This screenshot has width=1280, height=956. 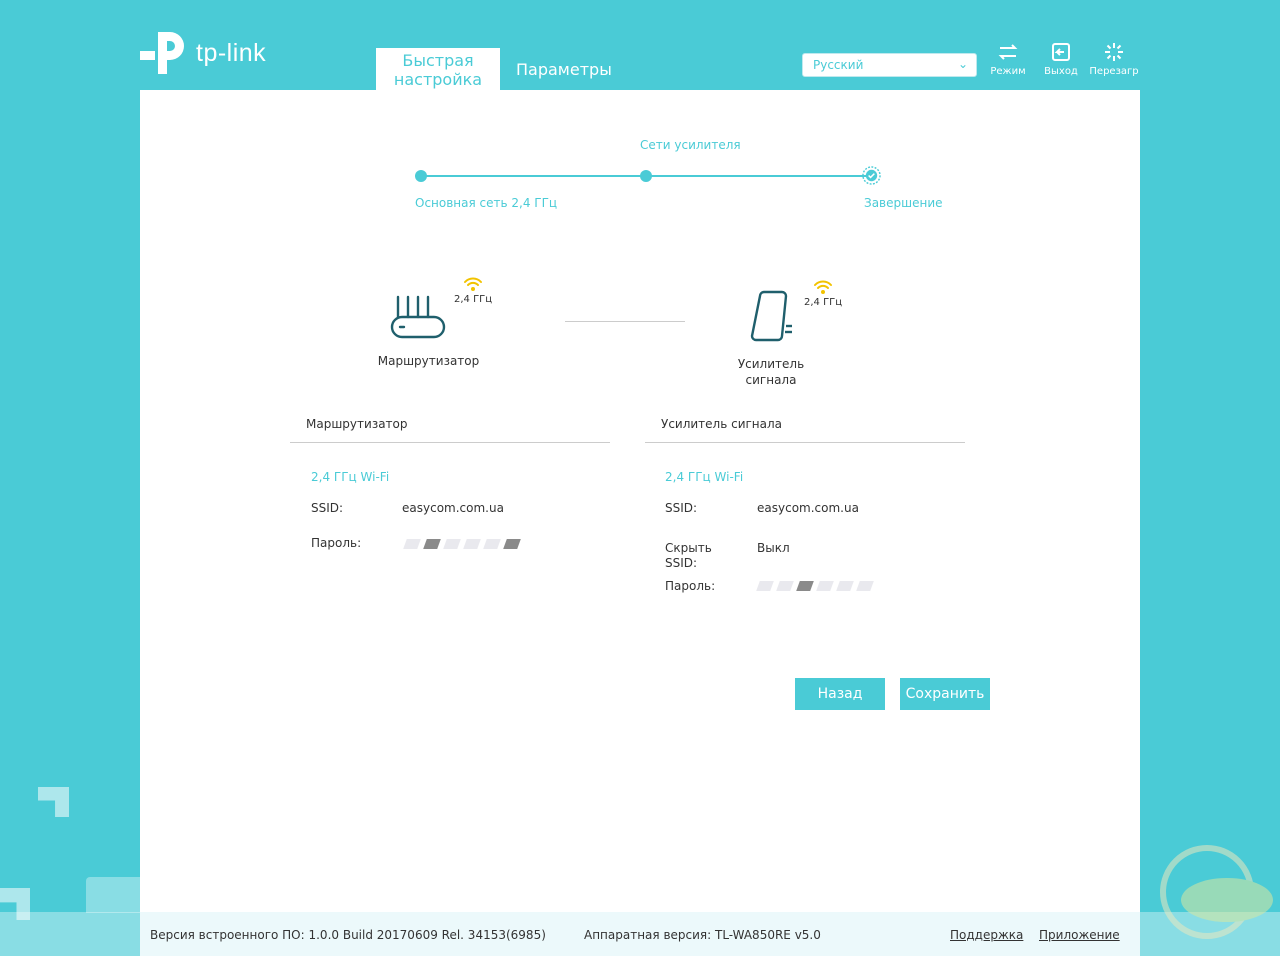 I want to click on logout-button: Выход, so click(x=1061, y=59).